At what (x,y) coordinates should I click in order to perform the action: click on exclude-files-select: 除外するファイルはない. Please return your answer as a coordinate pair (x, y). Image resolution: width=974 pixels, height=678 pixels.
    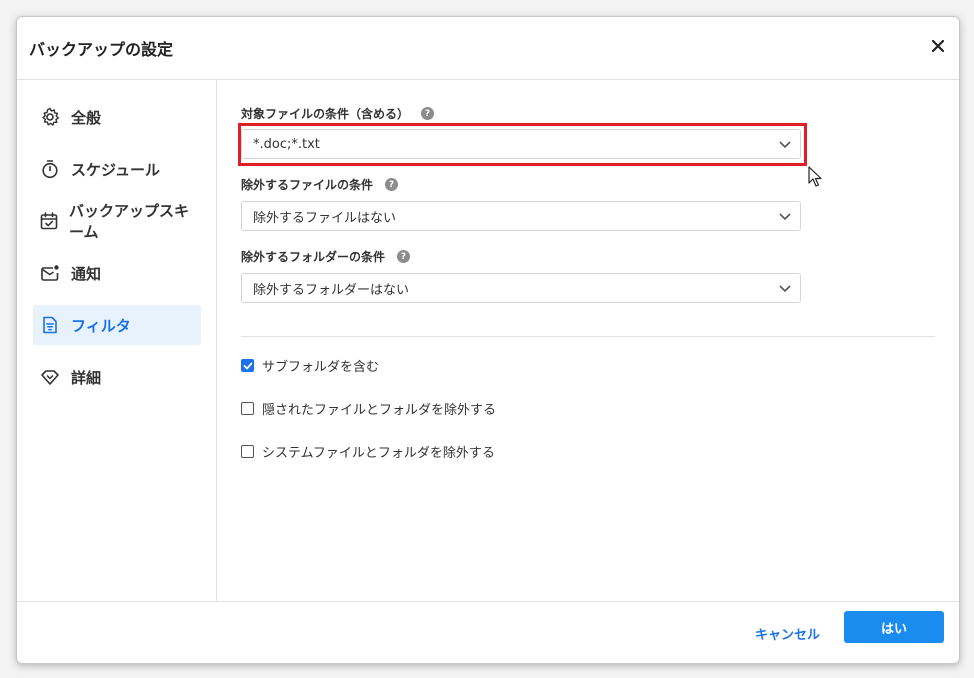
    Looking at the image, I should click on (521, 216).